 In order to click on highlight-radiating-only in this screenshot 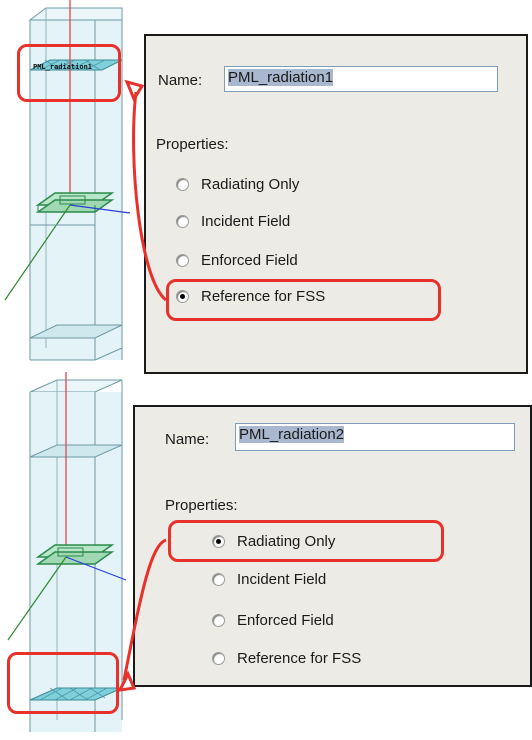, I will do `click(306, 541)`.